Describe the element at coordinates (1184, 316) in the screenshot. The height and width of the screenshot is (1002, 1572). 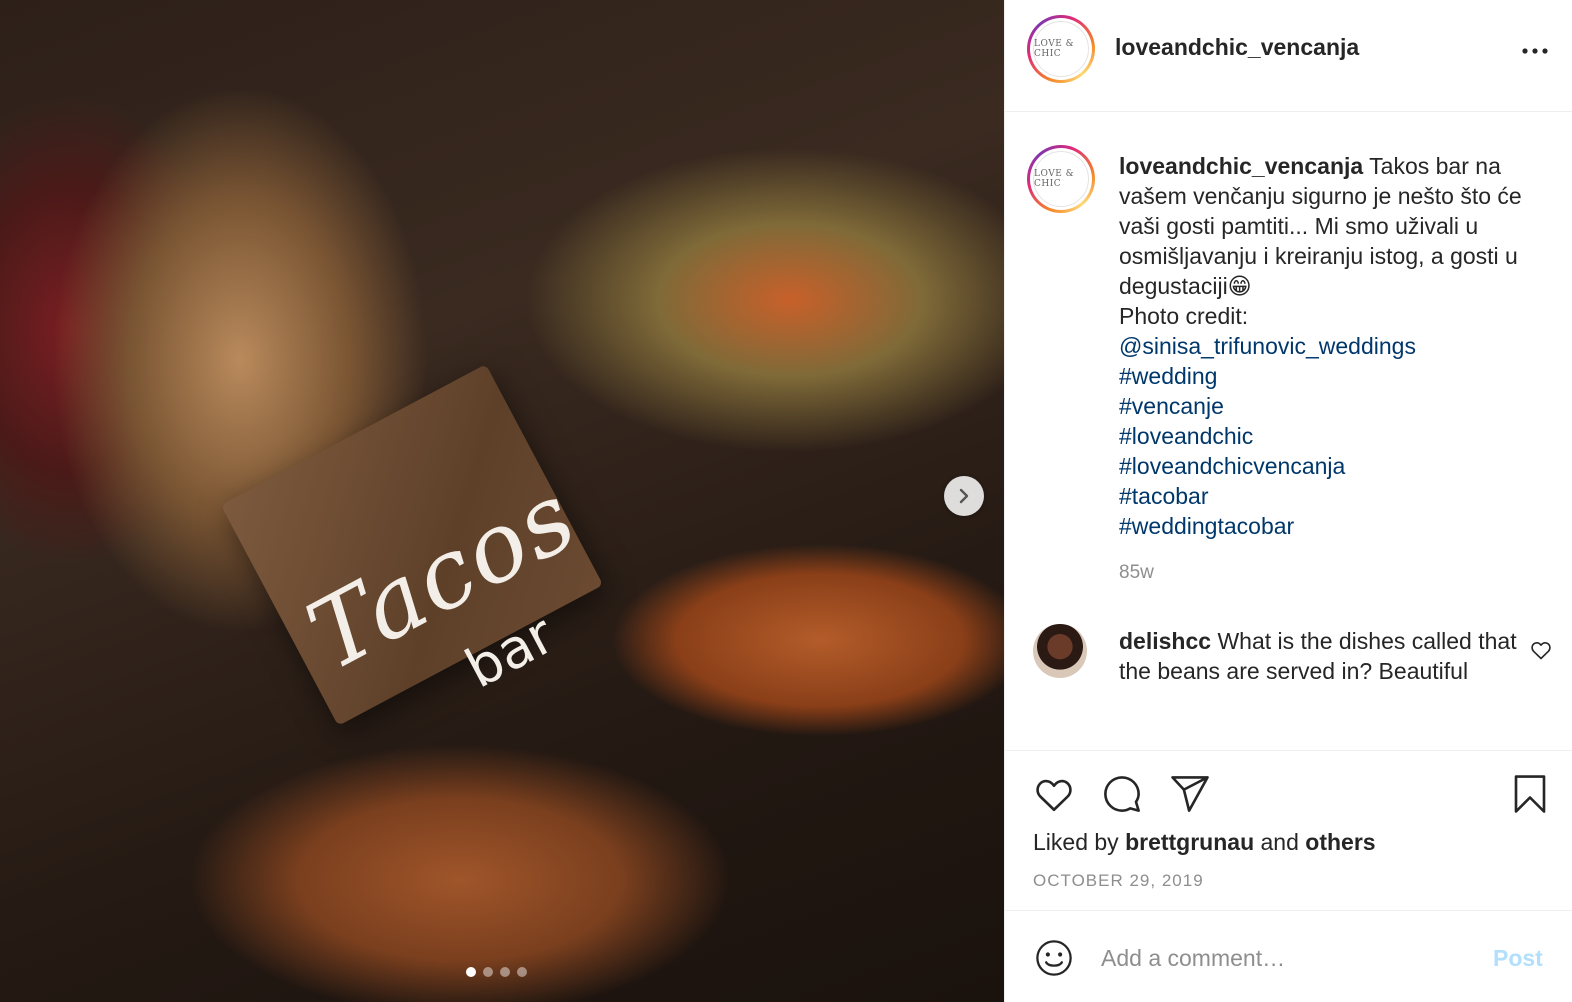
I see `photo-credit-label: Photo credit:` at that location.